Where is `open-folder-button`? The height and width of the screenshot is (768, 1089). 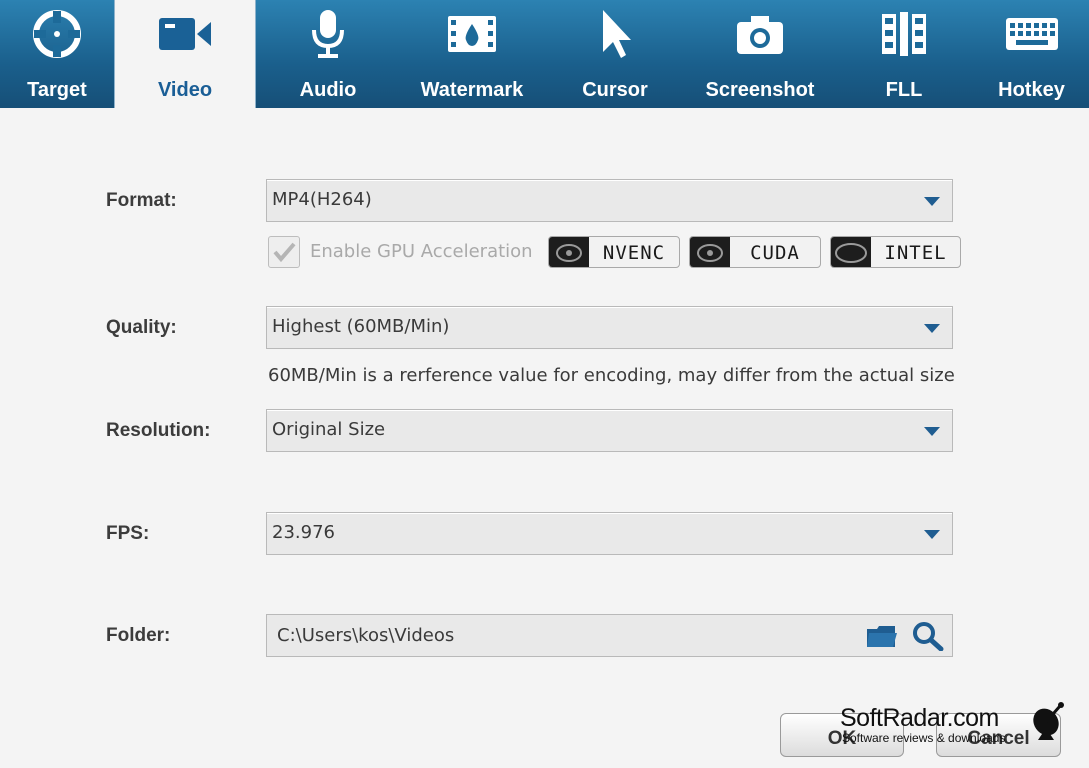 open-folder-button is located at coordinates (881, 636).